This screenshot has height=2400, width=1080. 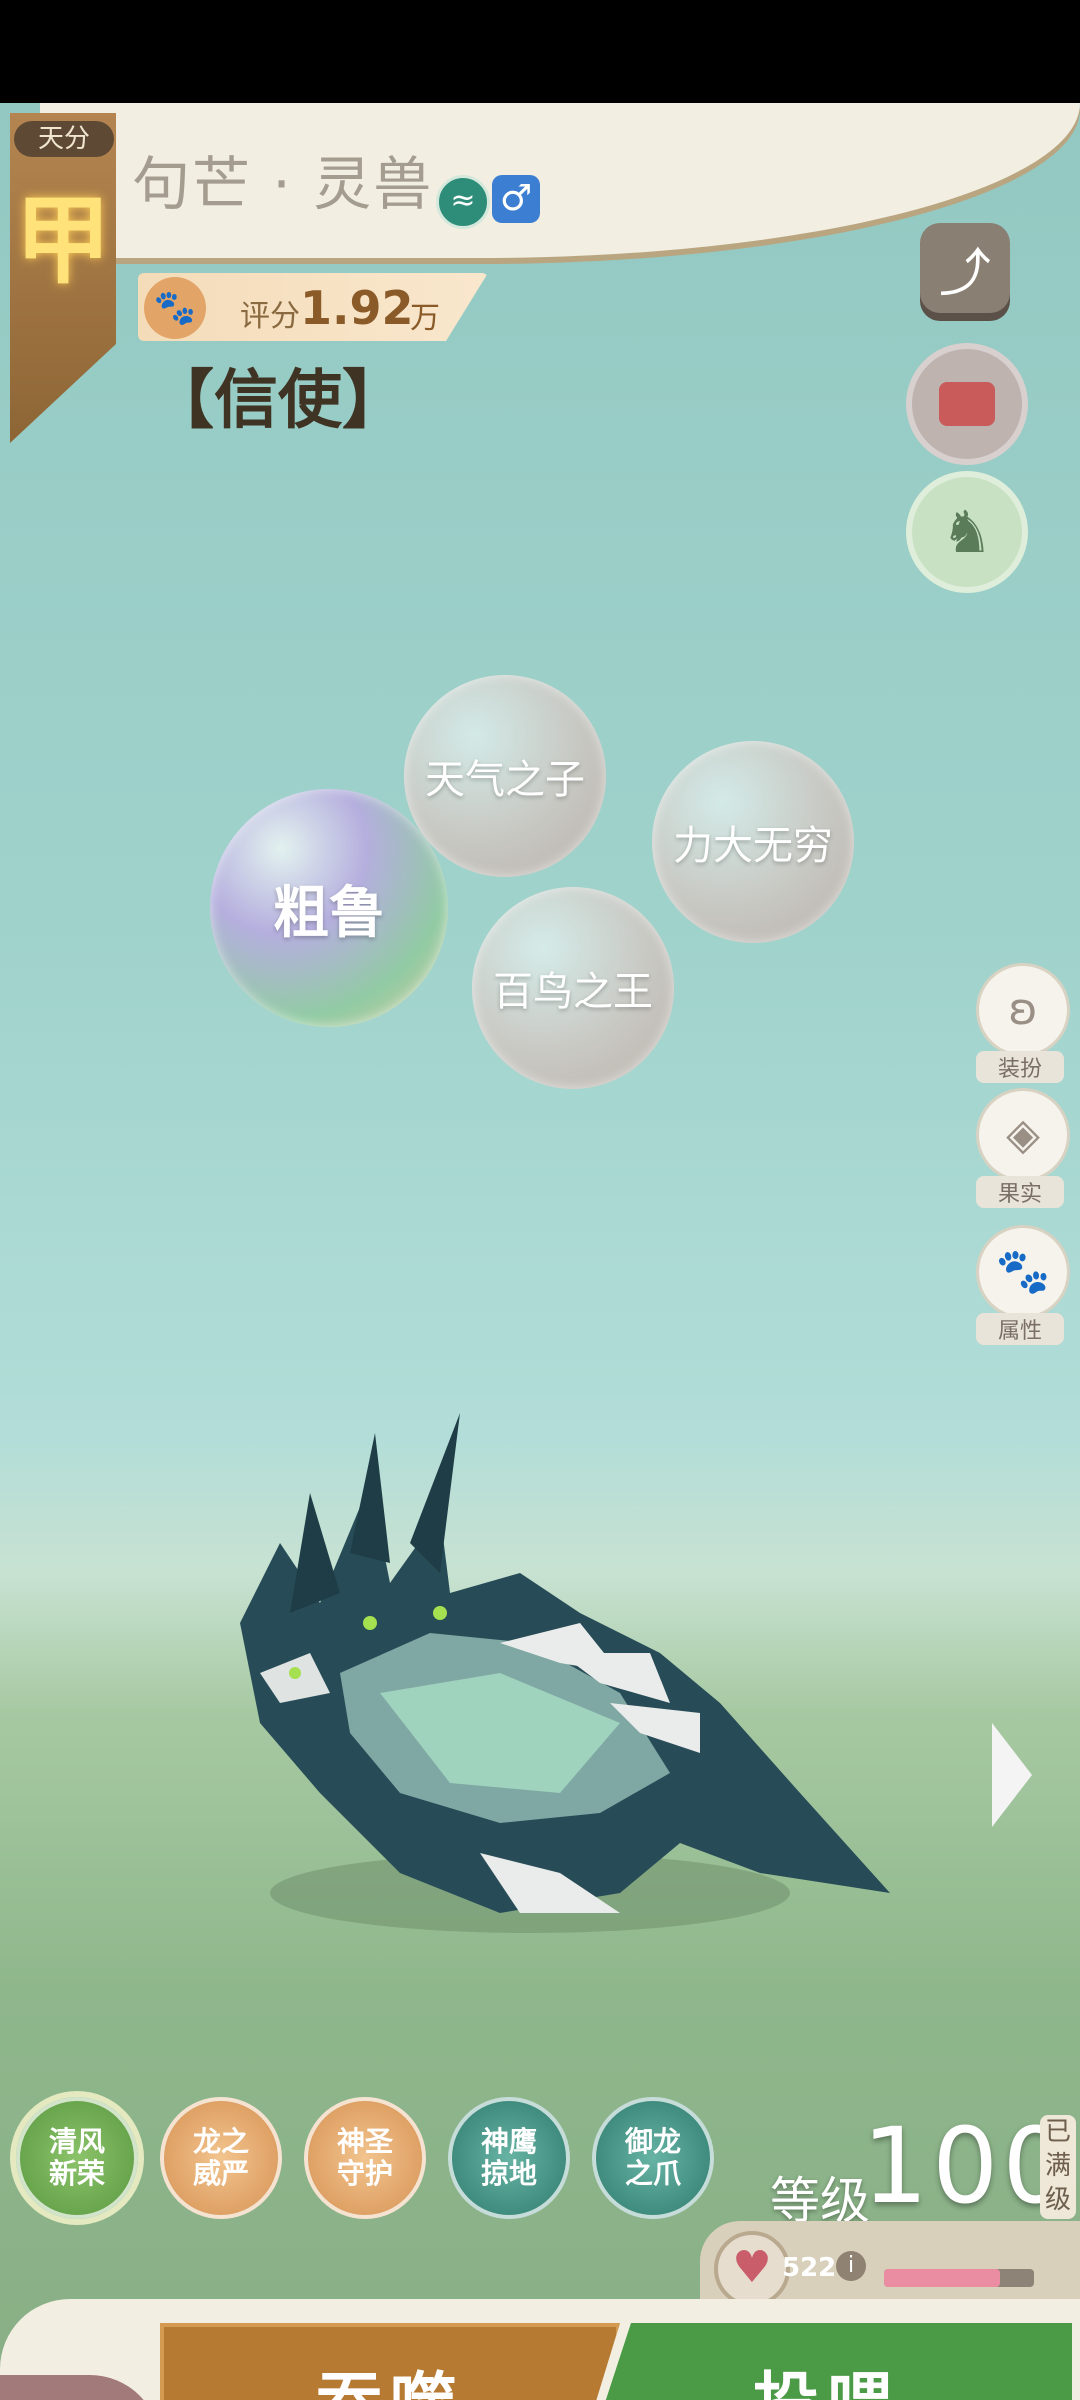 I want to click on lock-button, so click(x=967, y=404).